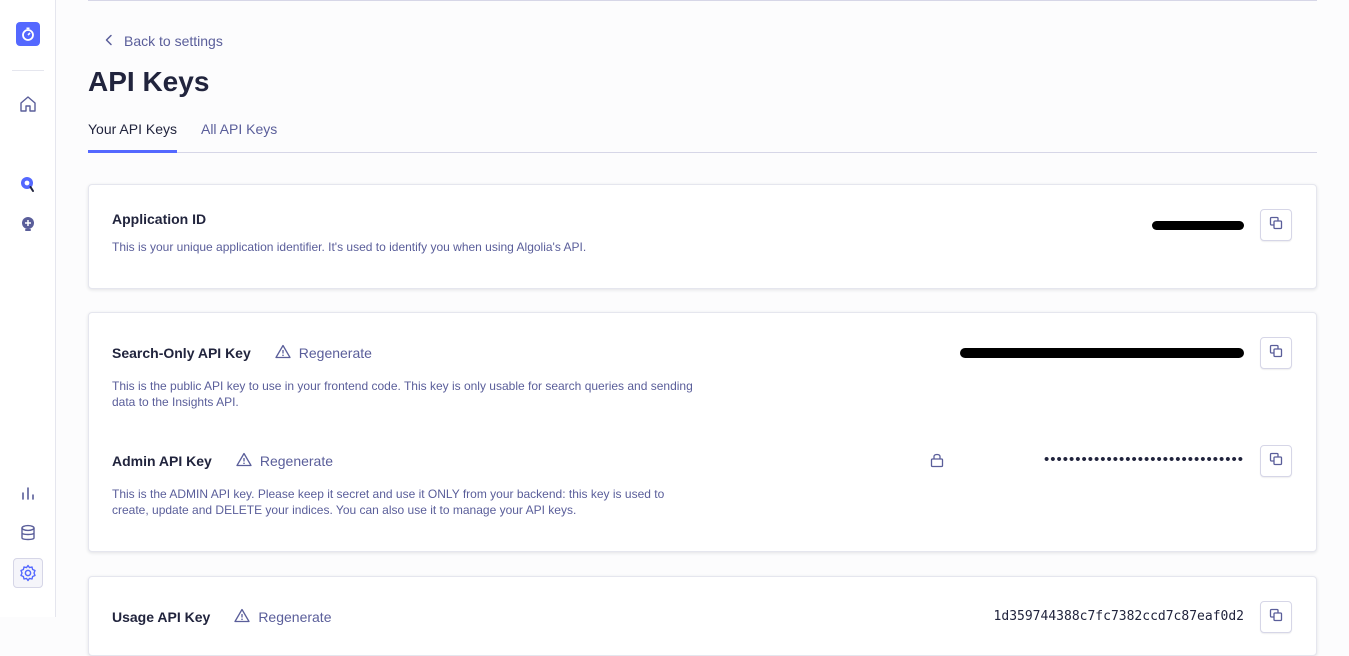 The image size is (1349, 656). What do you see at coordinates (181, 353) in the screenshot?
I see `search-only-key-label: Search-Only API Key` at bounding box center [181, 353].